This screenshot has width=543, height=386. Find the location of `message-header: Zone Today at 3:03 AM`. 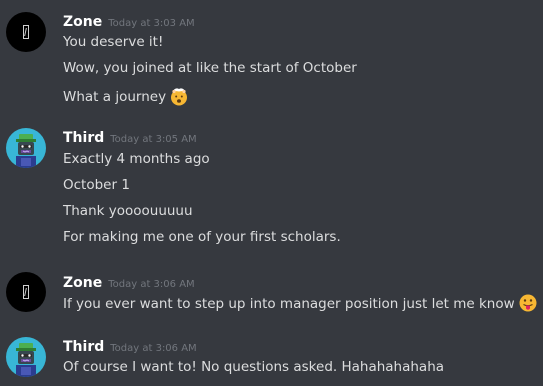

message-header: Zone Today at 3:03 AM is located at coordinates (129, 20).